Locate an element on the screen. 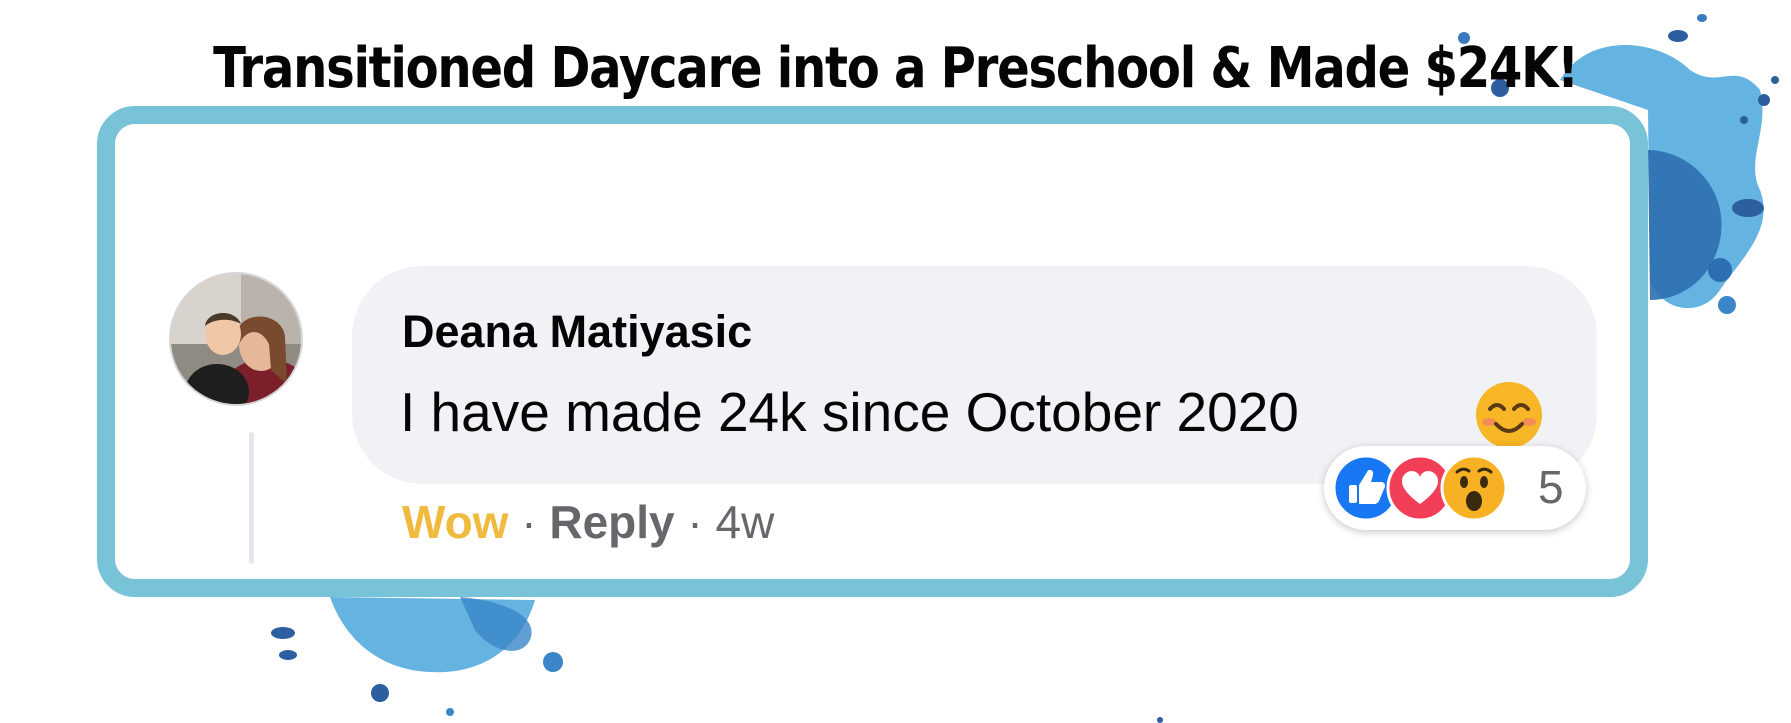 The height and width of the screenshot is (723, 1791). avatar is located at coordinates (236, 339).